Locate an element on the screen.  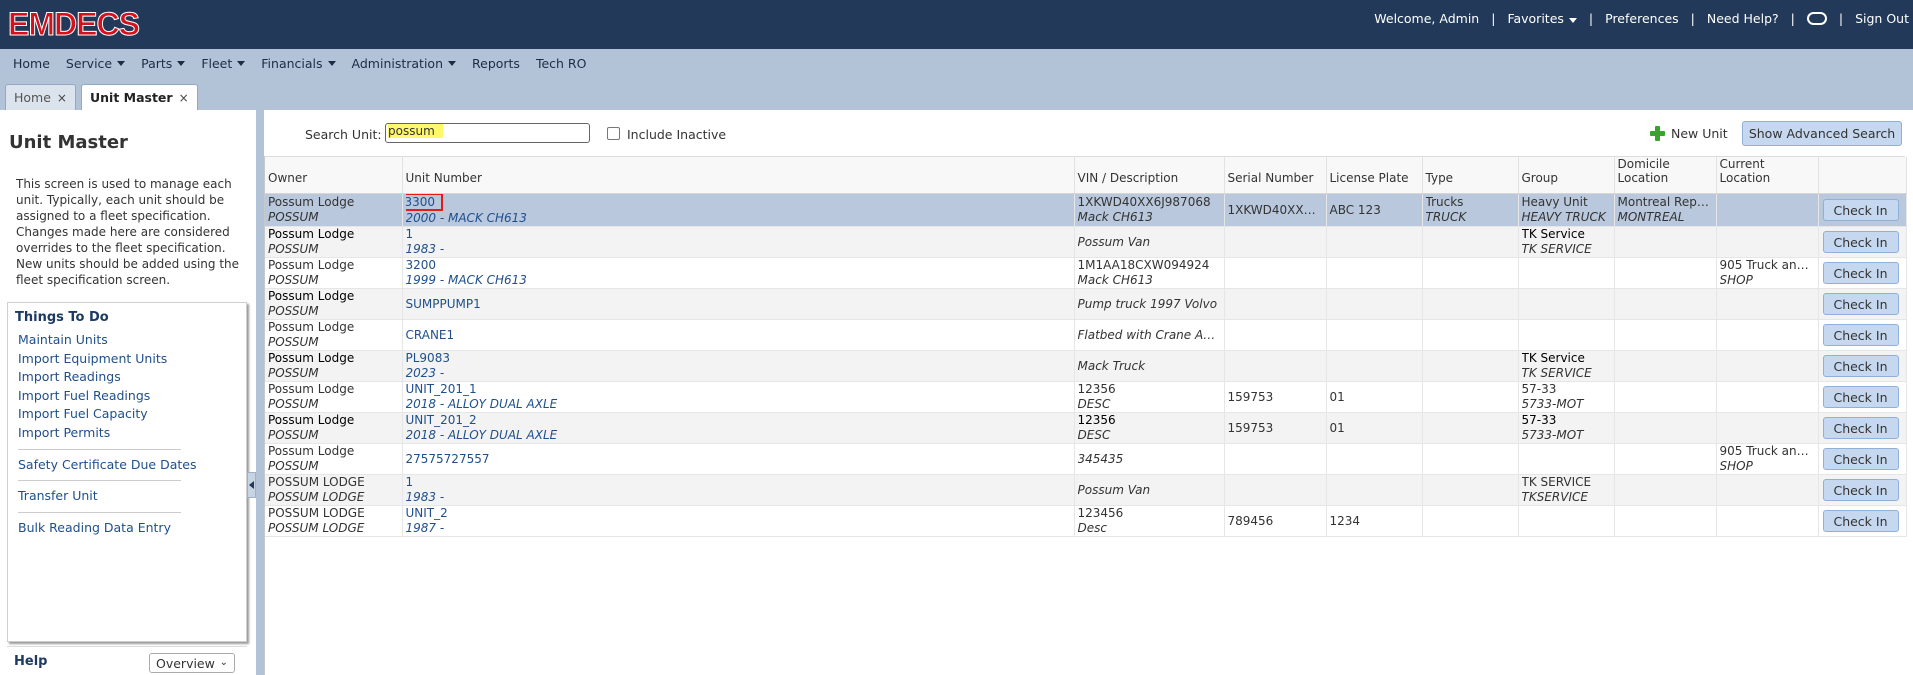
unit-primary: 3200 is located at coordinates (738, 265).